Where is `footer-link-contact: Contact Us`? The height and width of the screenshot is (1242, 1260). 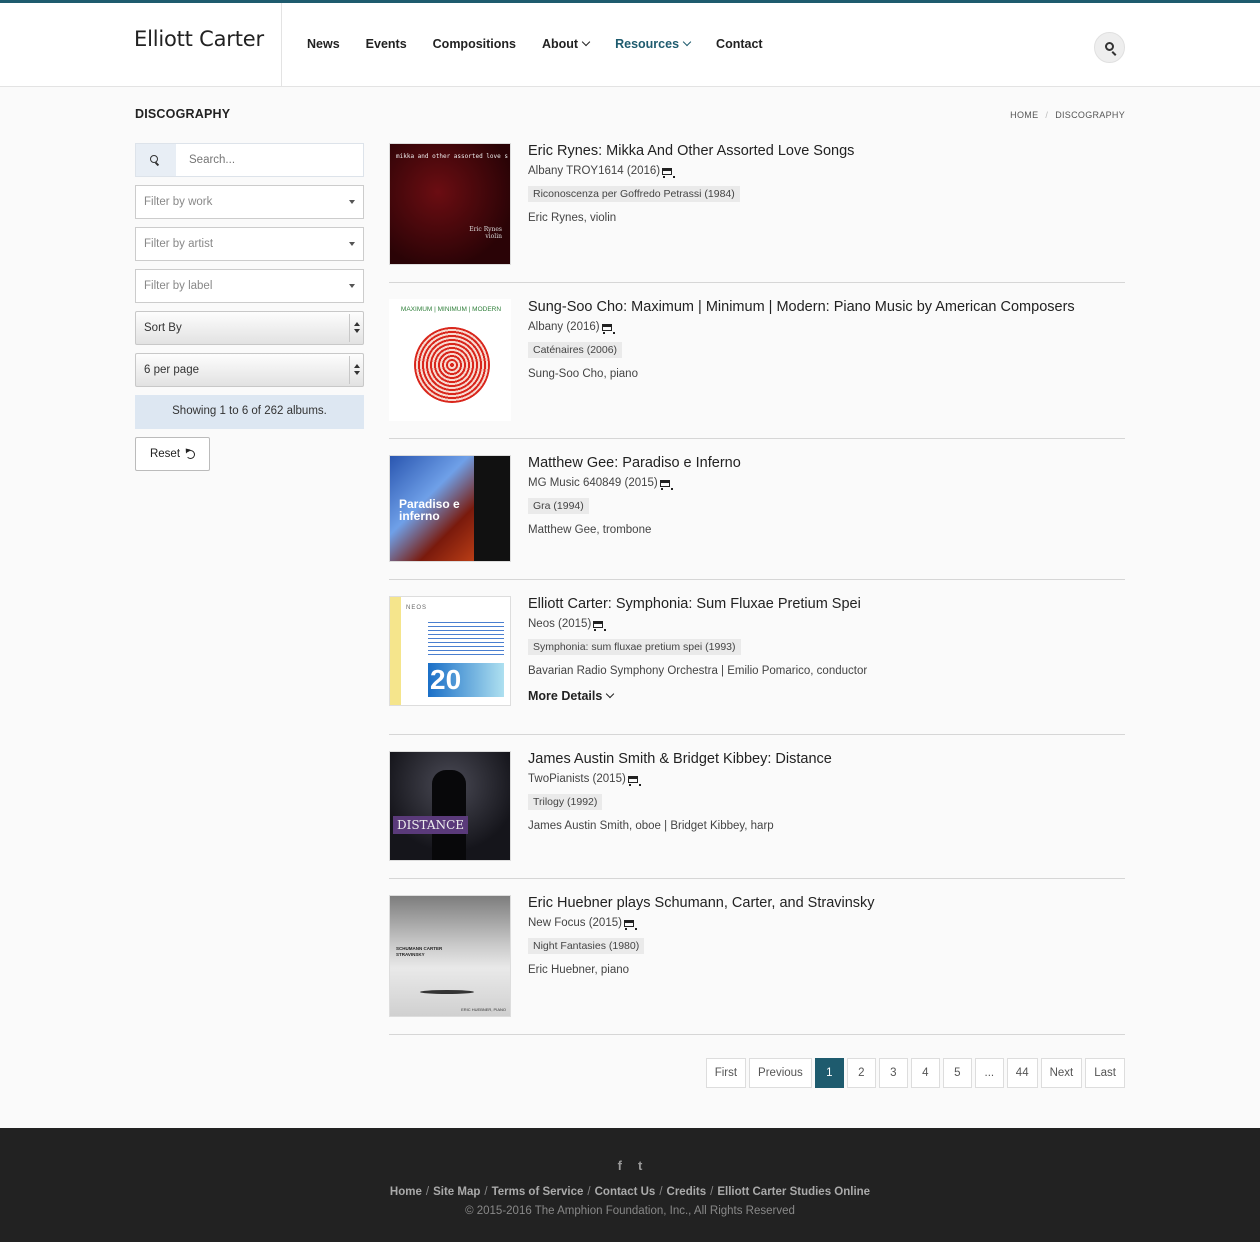
footer-link-contact: Contact Us is located at coordinates (625, 1192).